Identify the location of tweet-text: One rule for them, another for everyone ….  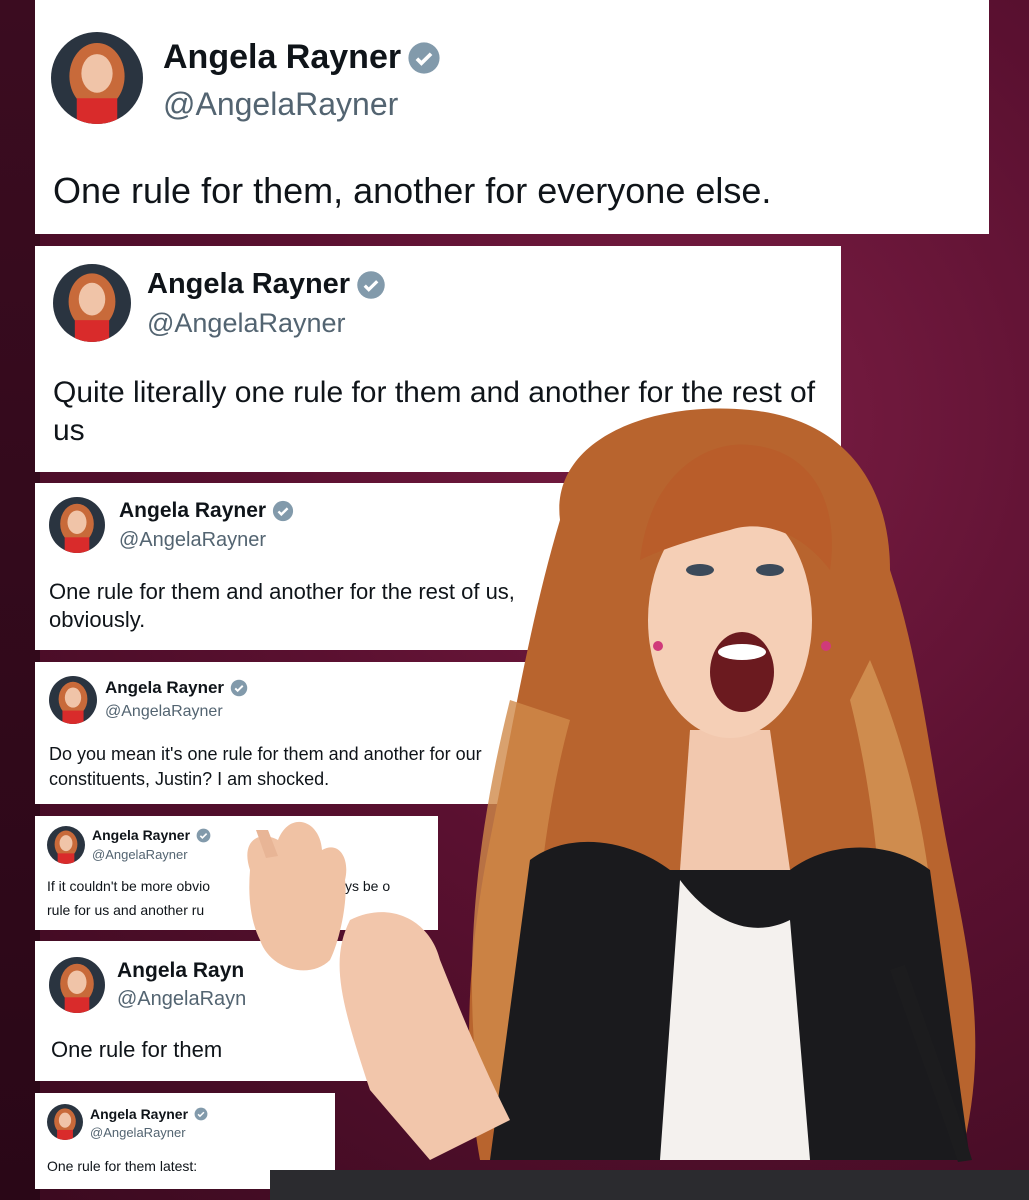
(412, 190).